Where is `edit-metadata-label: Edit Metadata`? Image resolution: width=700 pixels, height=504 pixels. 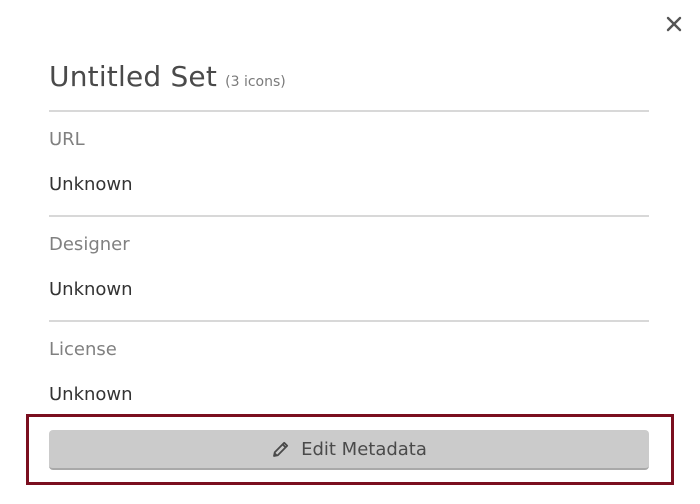
edit-metadata-label: Edit Metadata is located at coordinates (364, 449).